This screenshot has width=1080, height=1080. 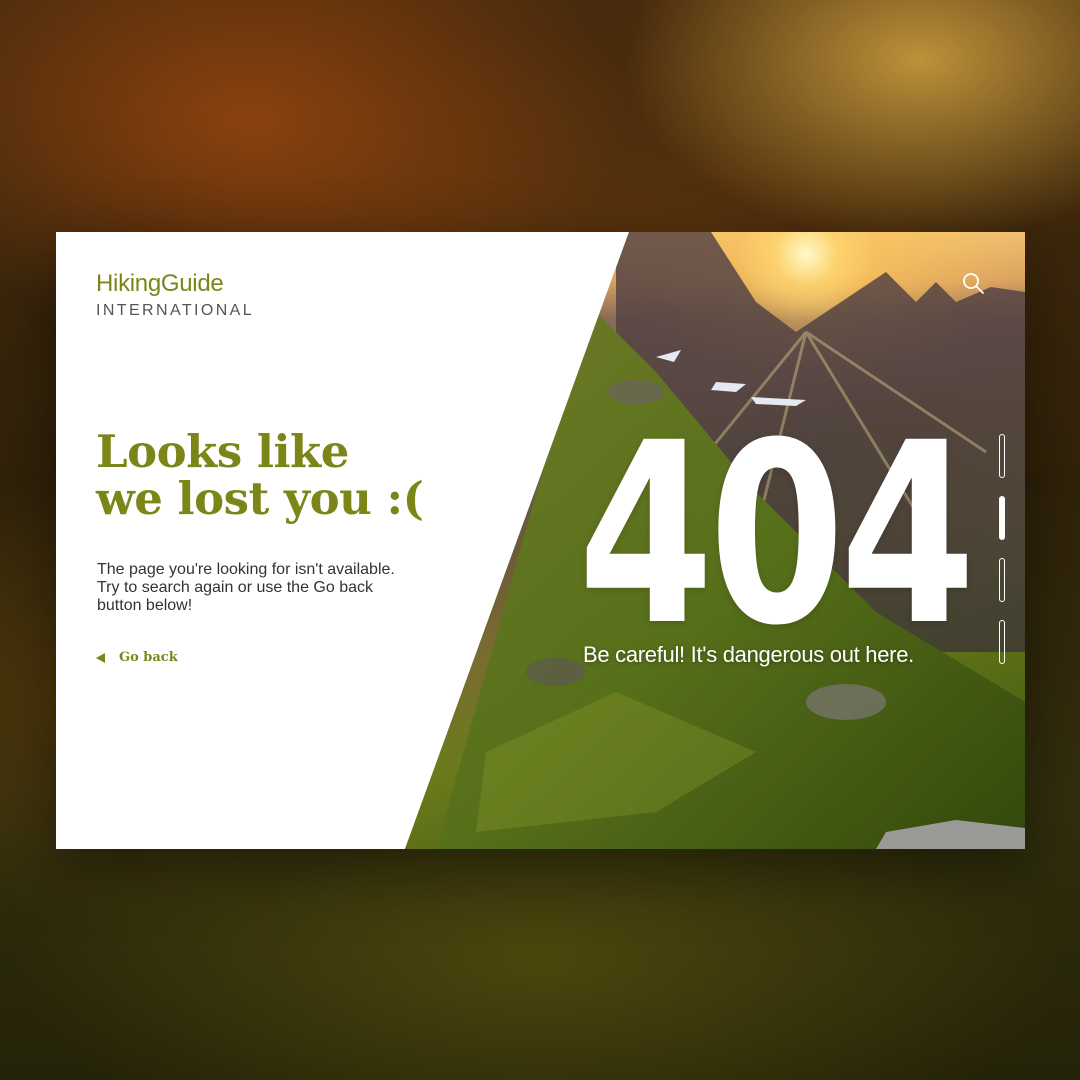 What do you see at coordinates (748, 654) in the screenshot?
I see `error-tagline: Be careful! It's dangerous out here.` at bounding box center [748, 654].